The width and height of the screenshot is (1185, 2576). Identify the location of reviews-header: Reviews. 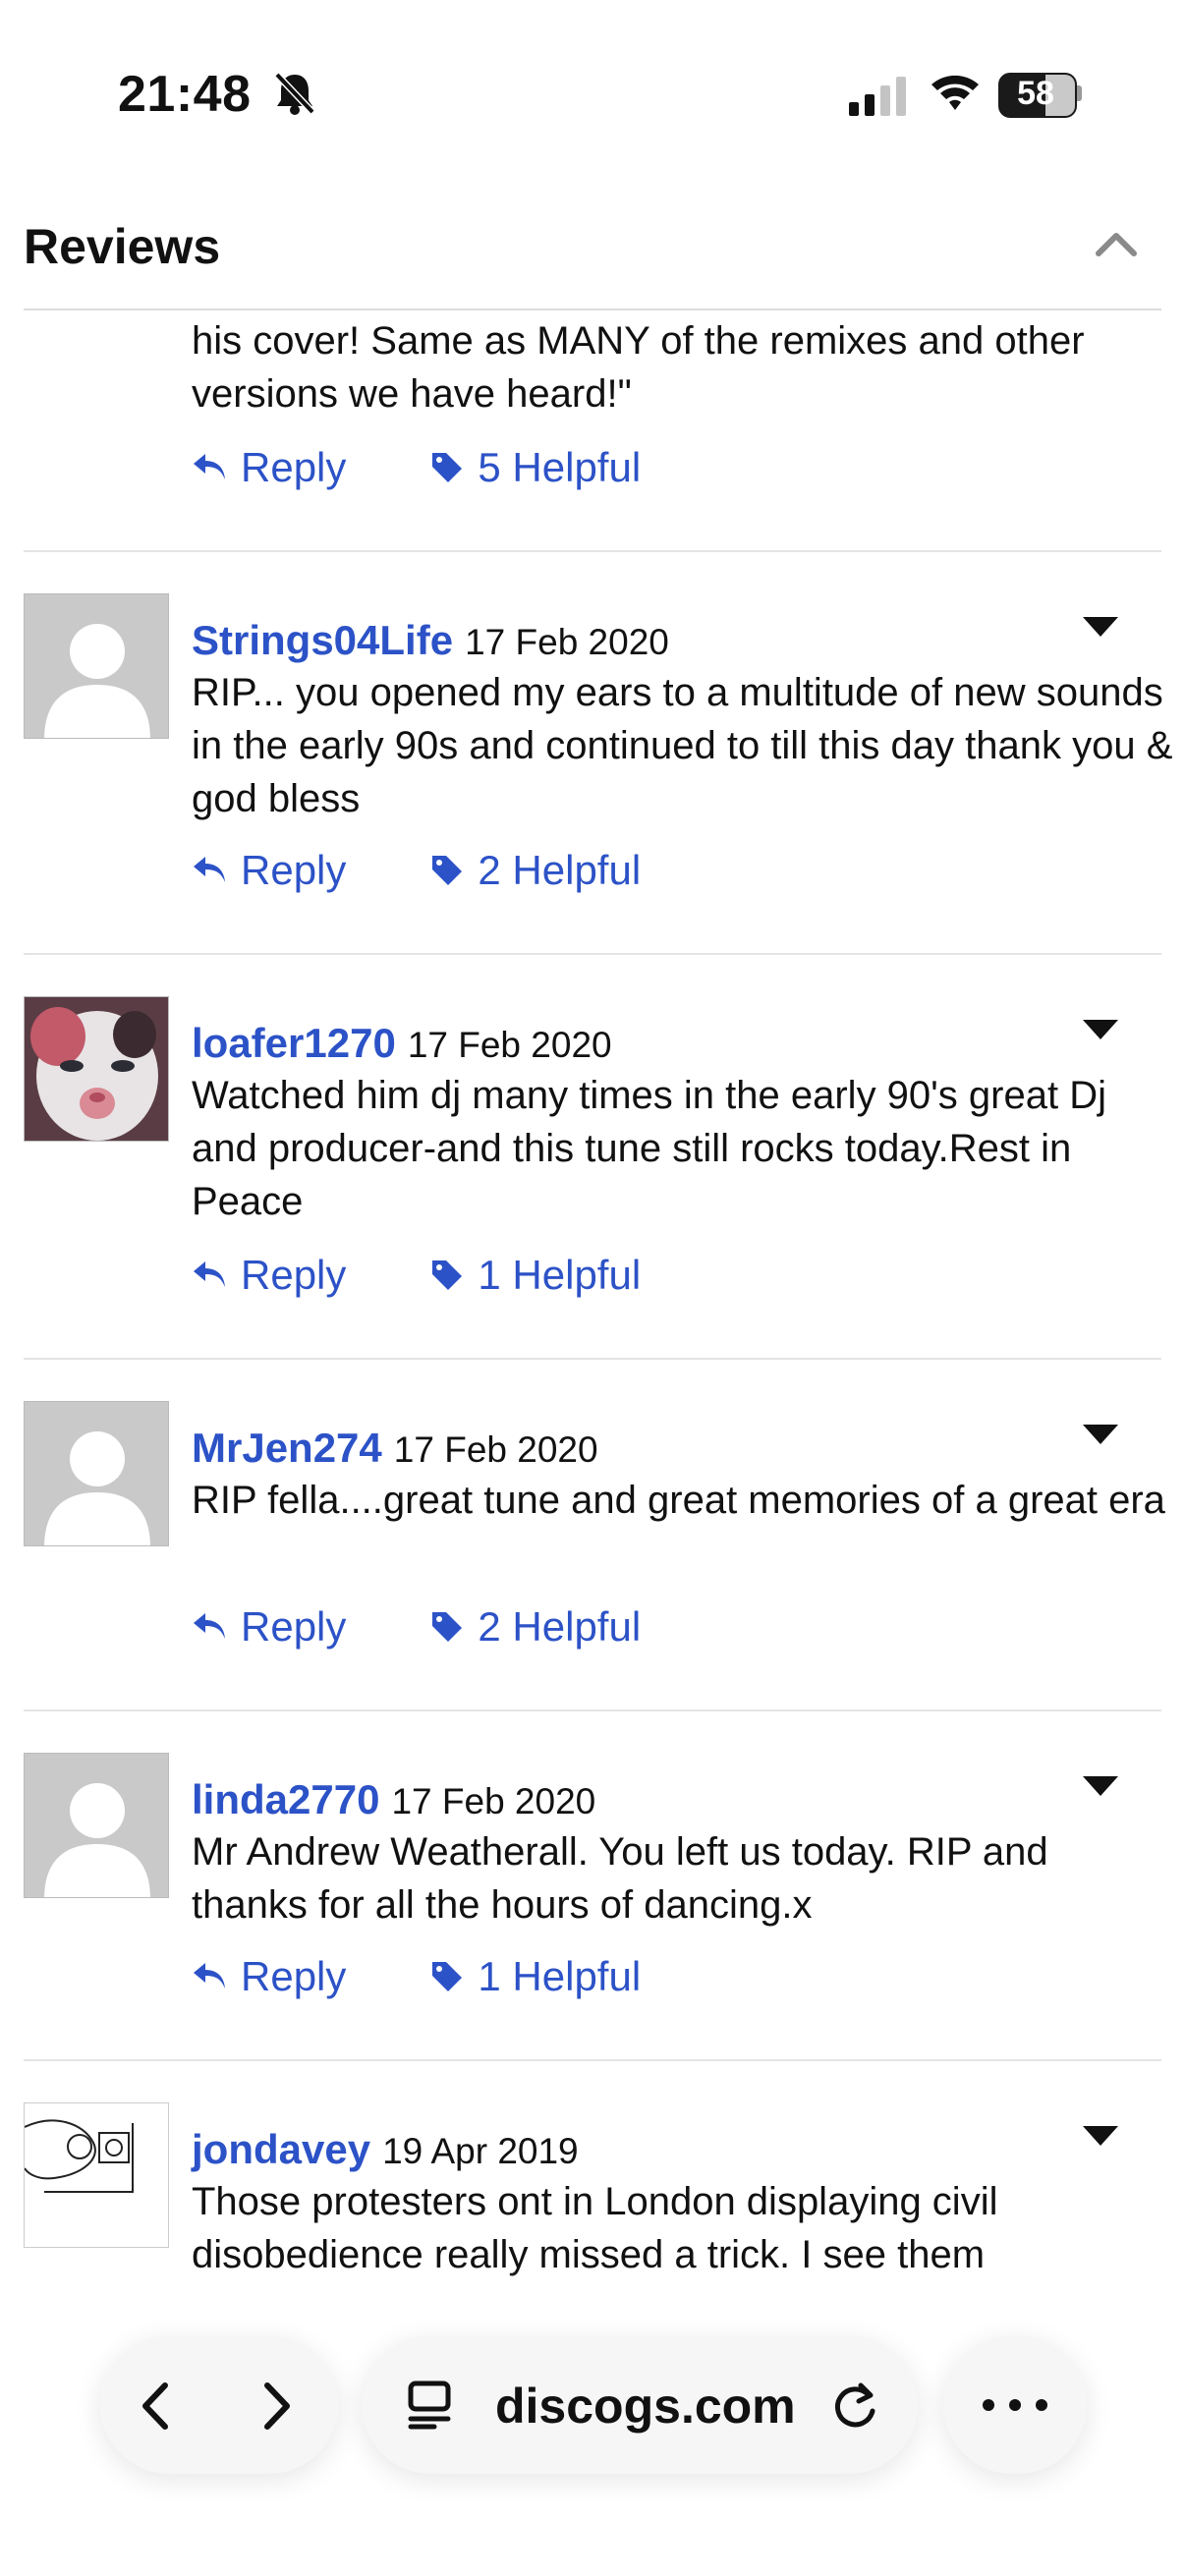
(592, 248).